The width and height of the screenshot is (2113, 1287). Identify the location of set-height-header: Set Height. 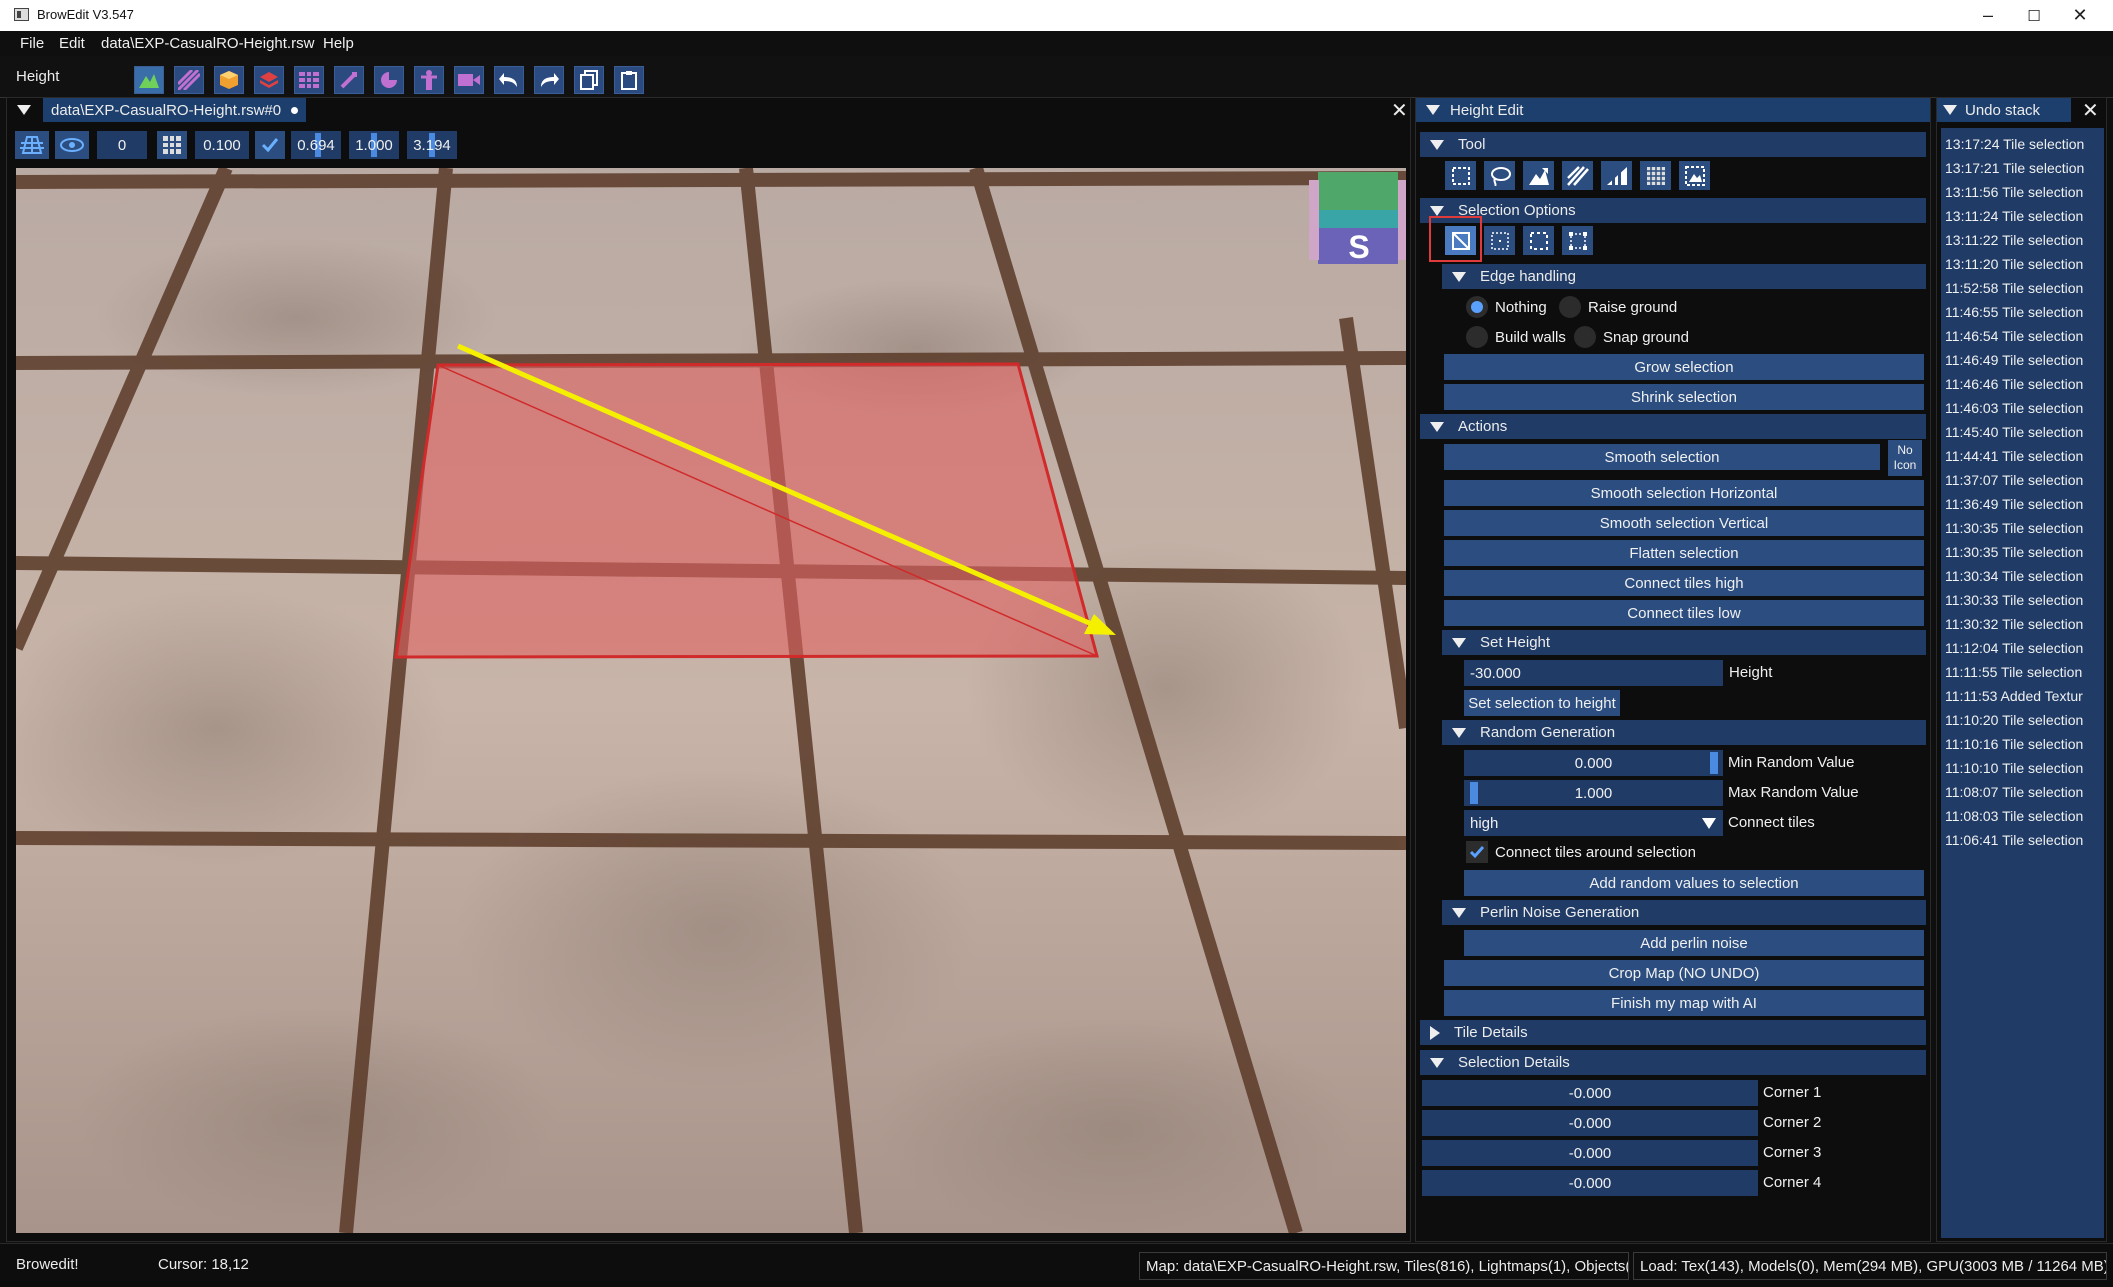
(1684, 642).